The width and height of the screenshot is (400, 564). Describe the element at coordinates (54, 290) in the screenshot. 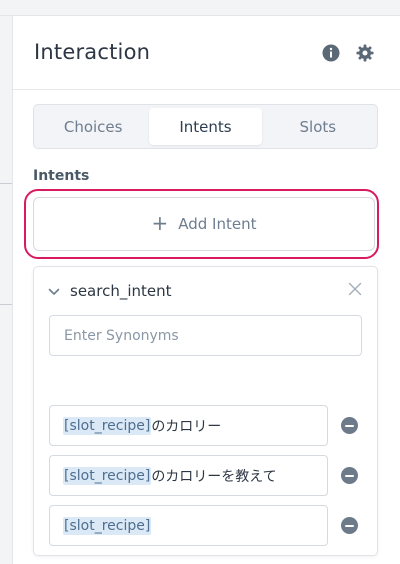

I see `chevron-down-icon` at that location.